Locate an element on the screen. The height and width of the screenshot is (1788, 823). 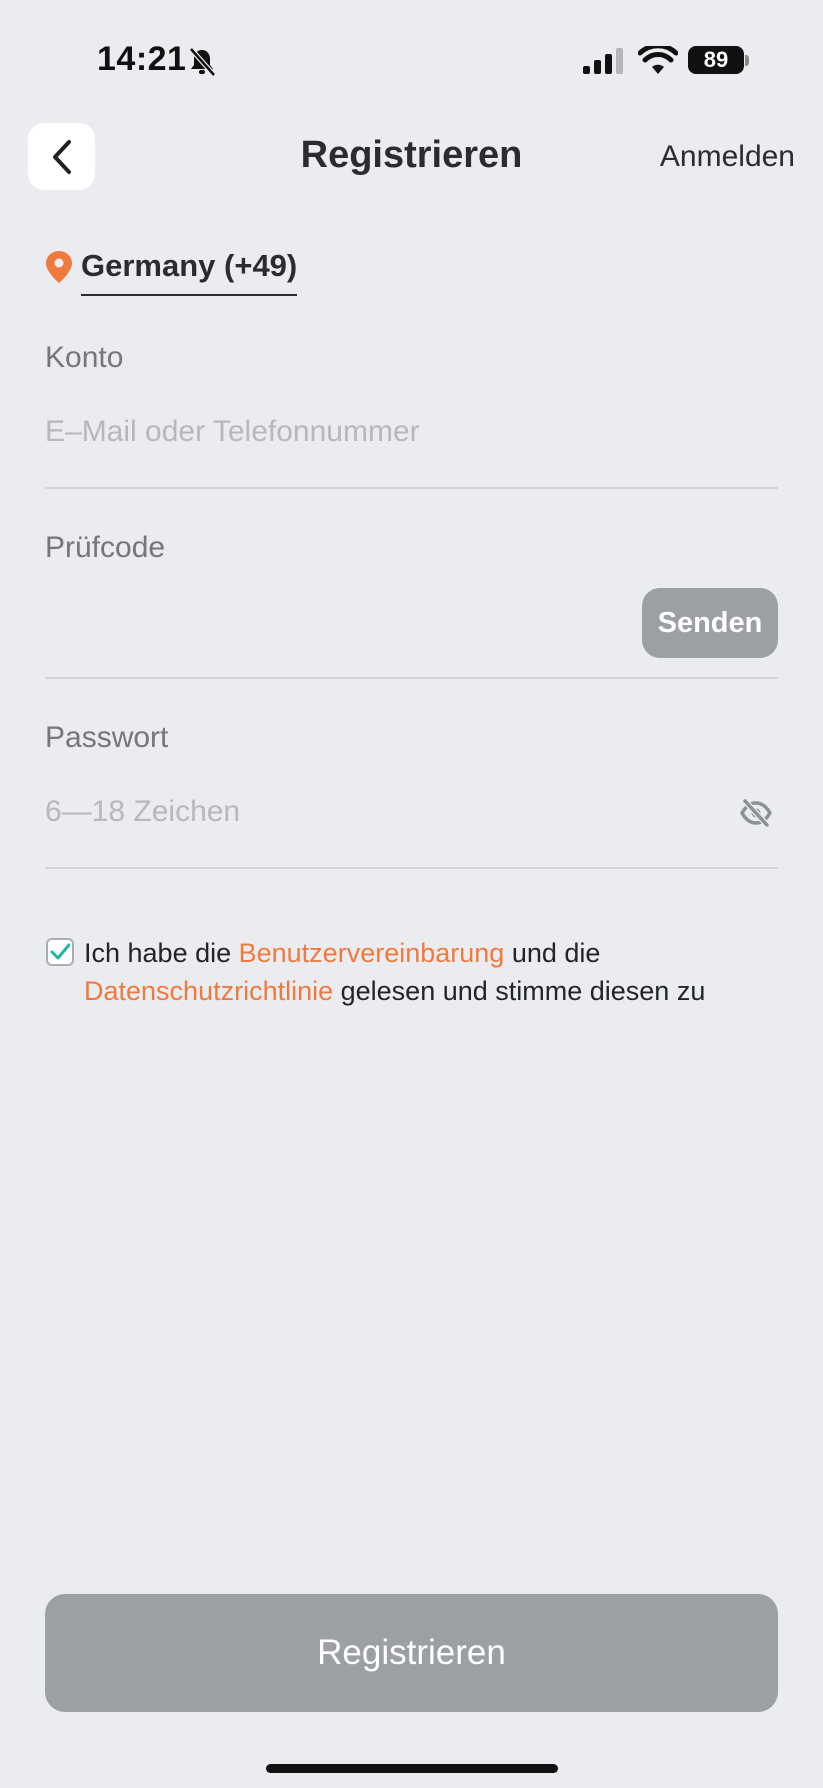
signal-icon is located at coordinates (603, 61).